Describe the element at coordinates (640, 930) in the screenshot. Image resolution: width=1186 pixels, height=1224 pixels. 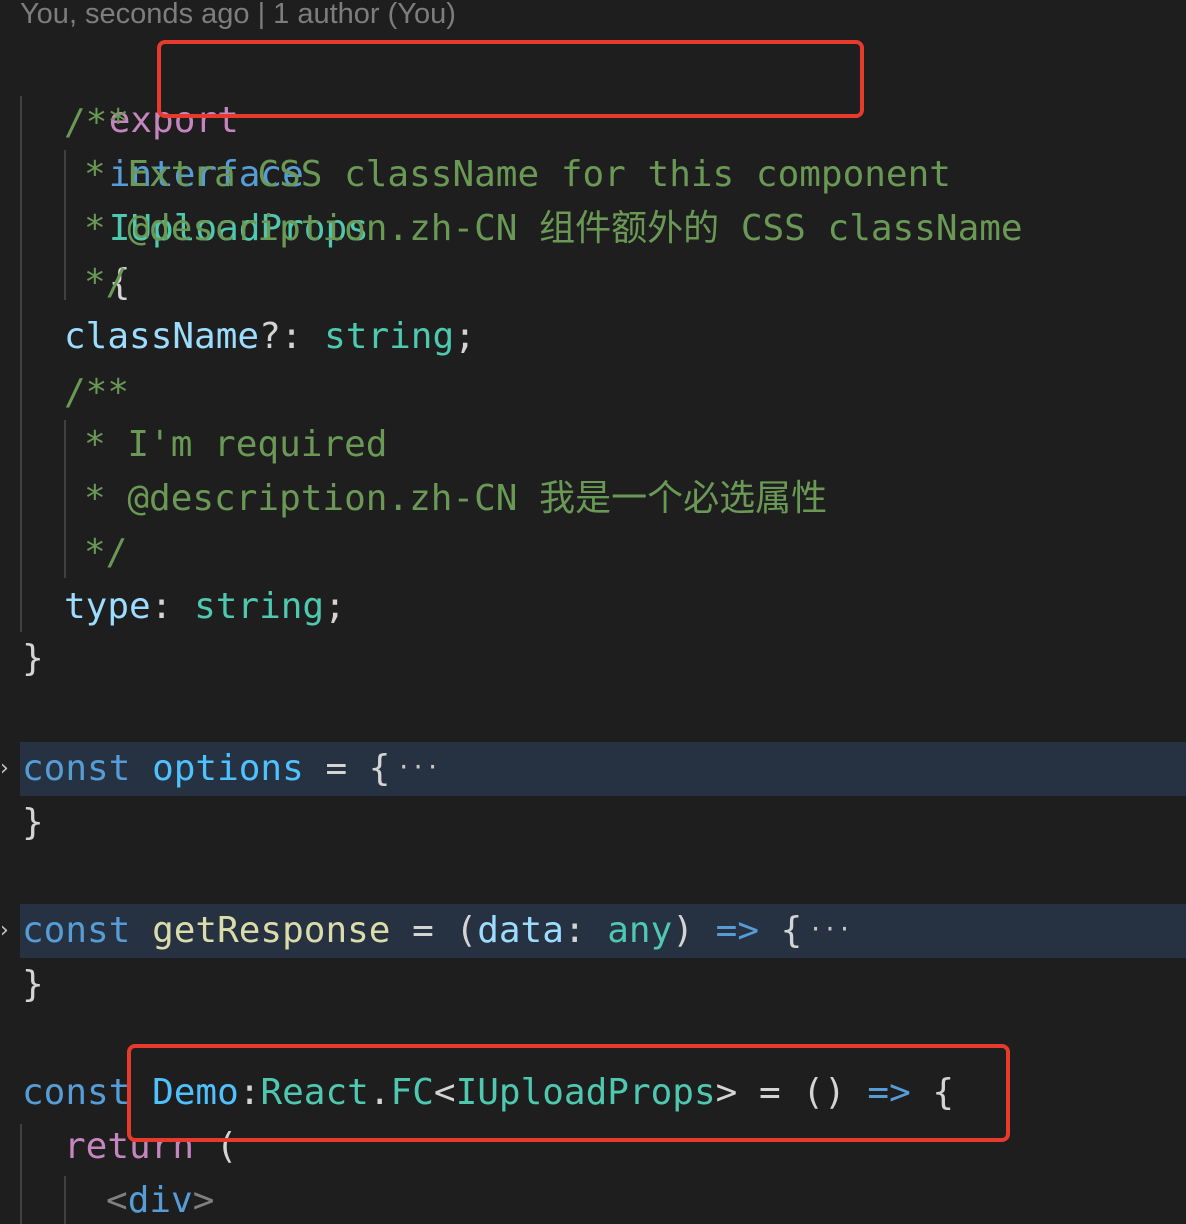
I see `type-name: any` at that location.